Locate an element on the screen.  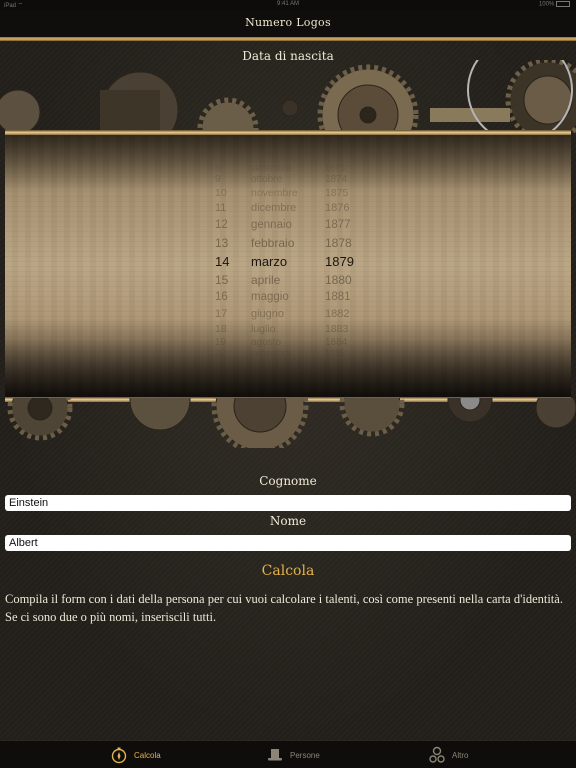
picker-month: febbraio is located at coordinates (272, 243).